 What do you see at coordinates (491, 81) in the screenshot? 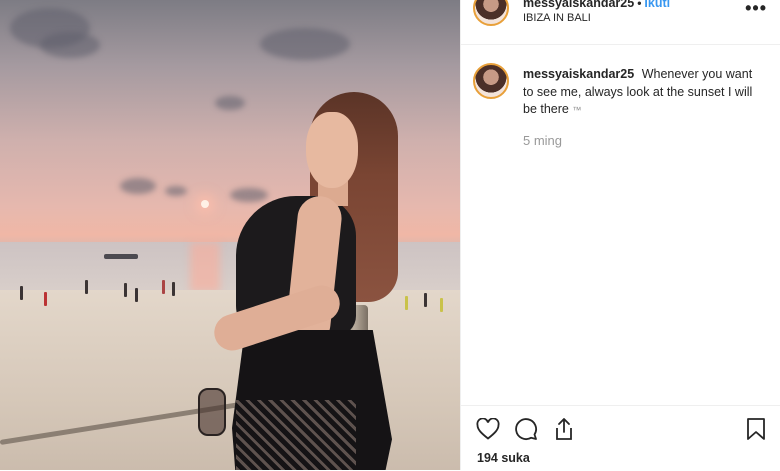
I see `caption-avatar` at bounding box center [491, 81].